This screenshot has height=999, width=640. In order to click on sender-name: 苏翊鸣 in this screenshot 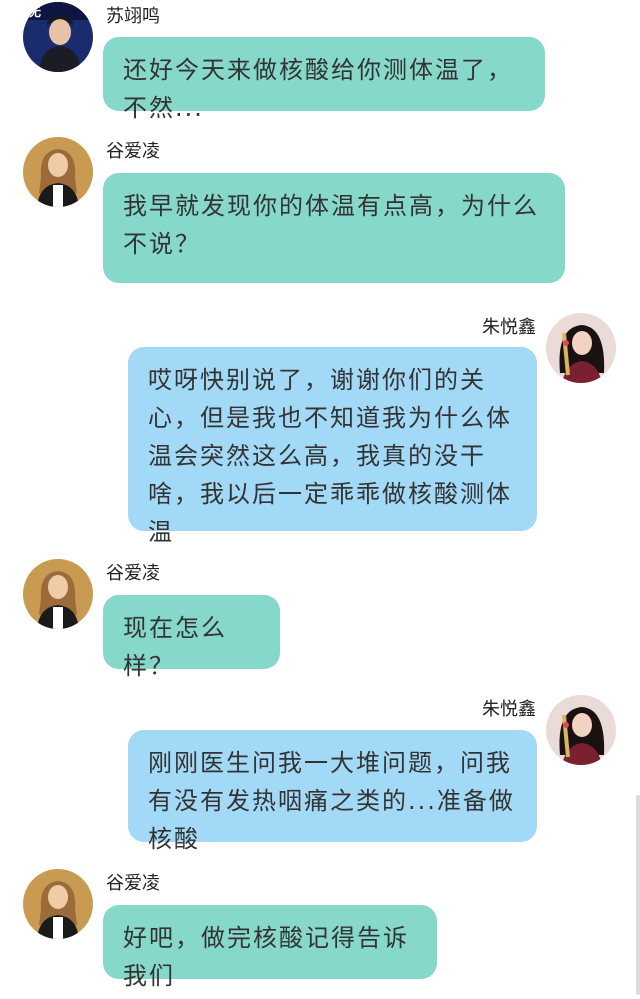, I will do `click(133, 16)`.